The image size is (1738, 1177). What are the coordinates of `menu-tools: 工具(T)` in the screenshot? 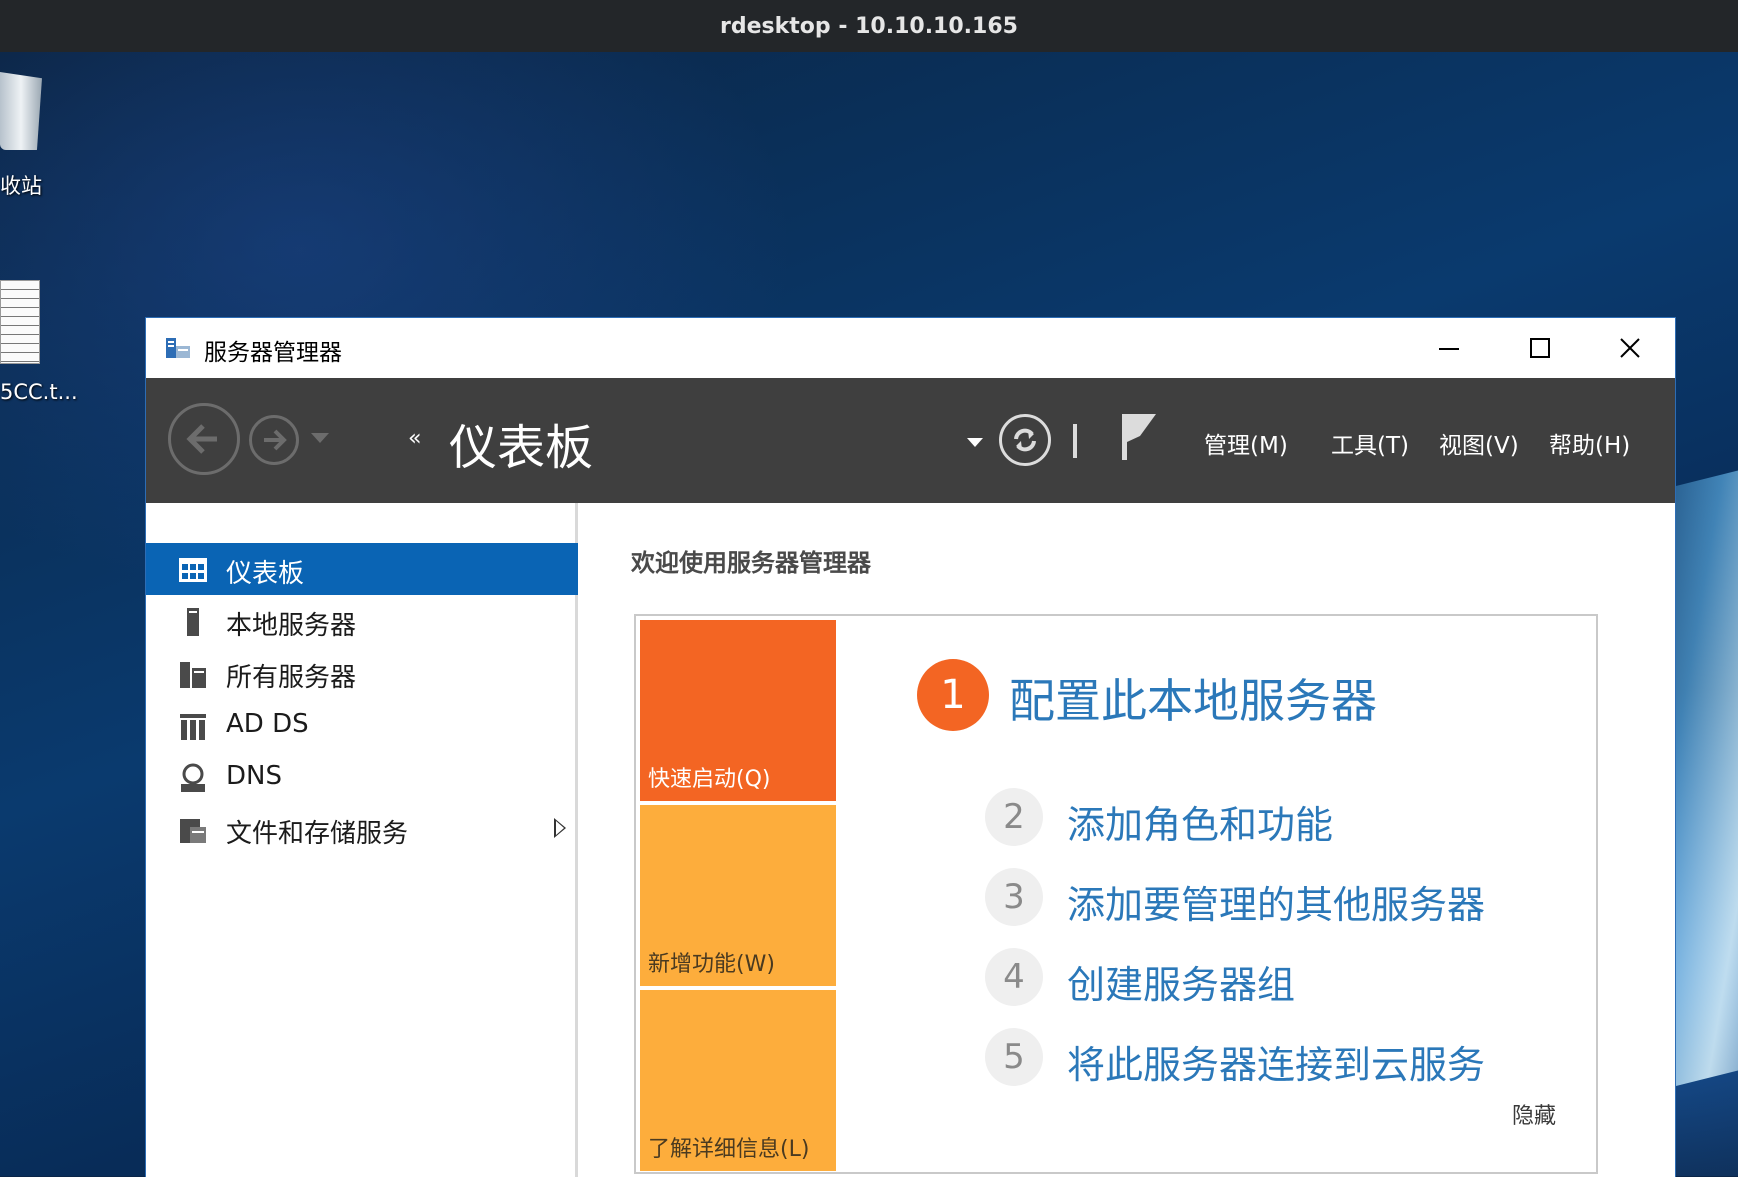 It's located at (1370, 443).